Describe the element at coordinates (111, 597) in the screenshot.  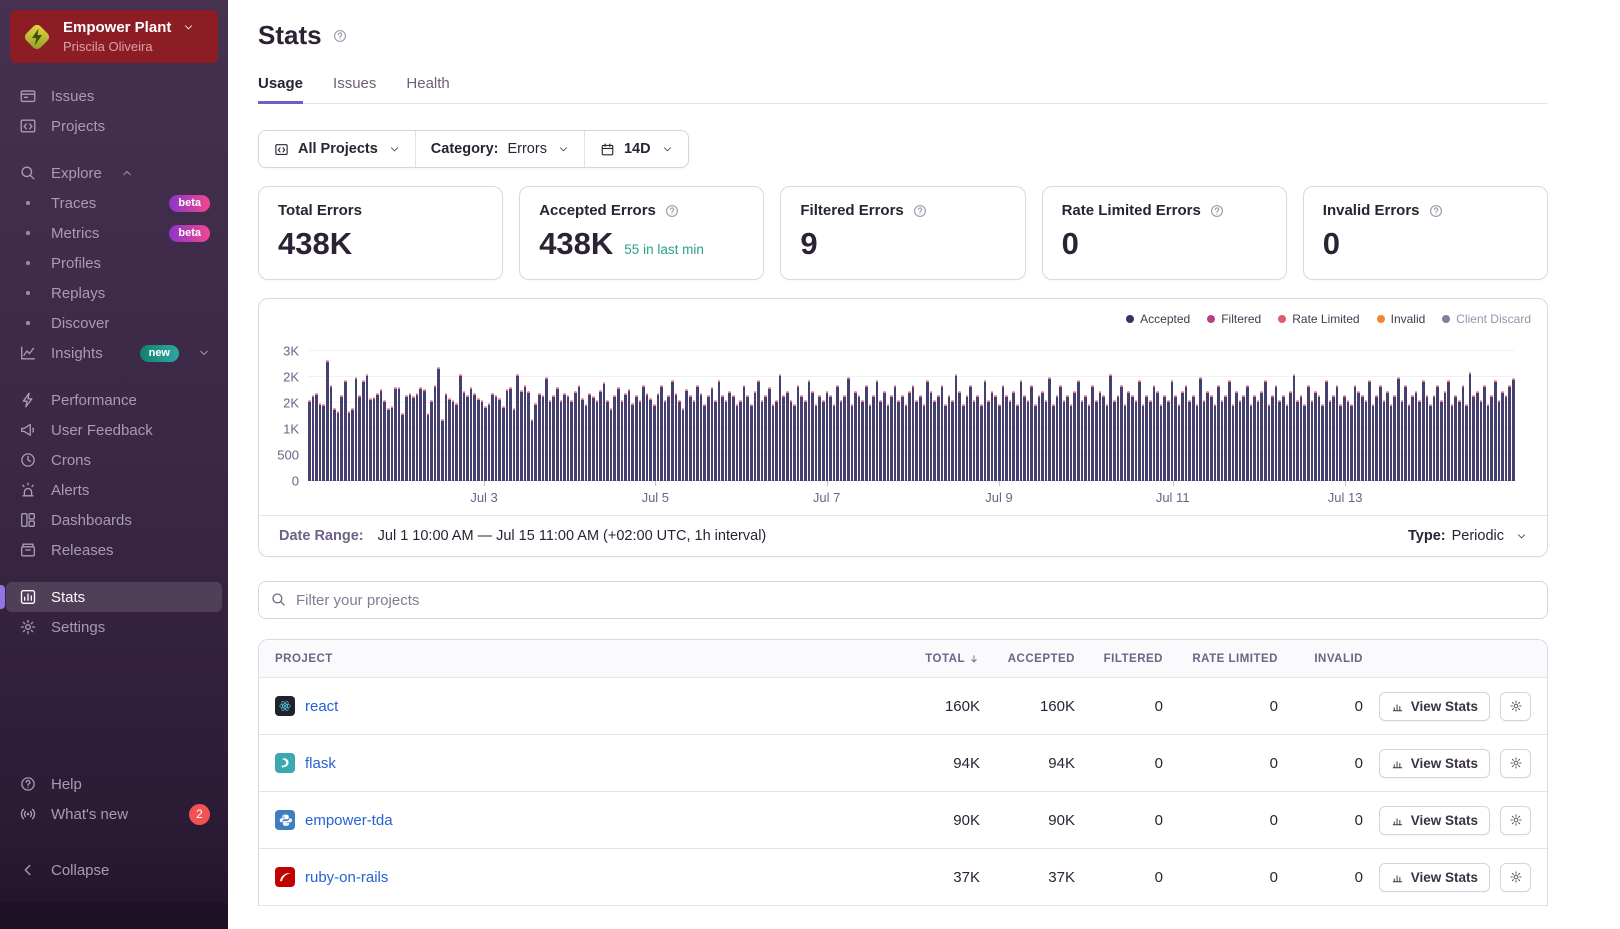
I see `sidebar-item-stats: Stats` at that location.